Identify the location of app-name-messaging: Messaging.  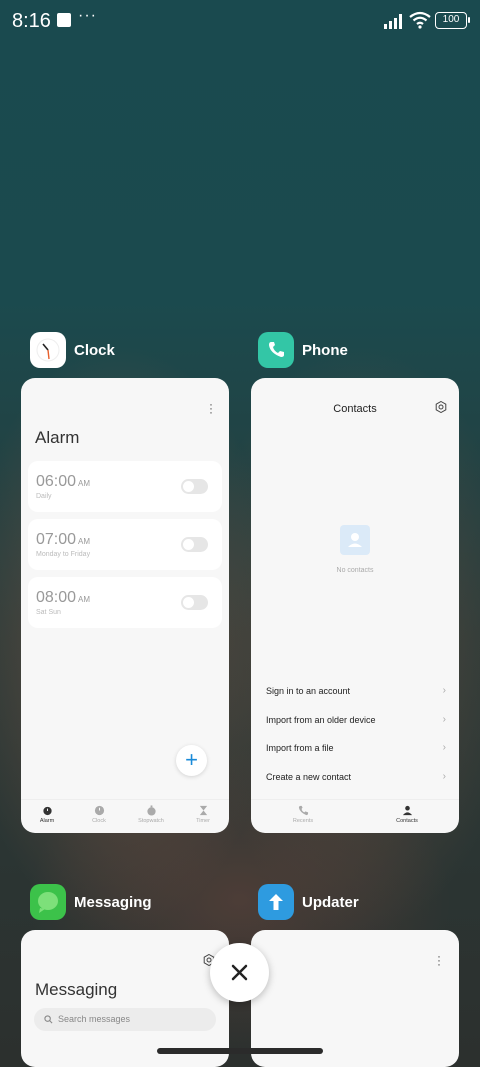
(113, 902).